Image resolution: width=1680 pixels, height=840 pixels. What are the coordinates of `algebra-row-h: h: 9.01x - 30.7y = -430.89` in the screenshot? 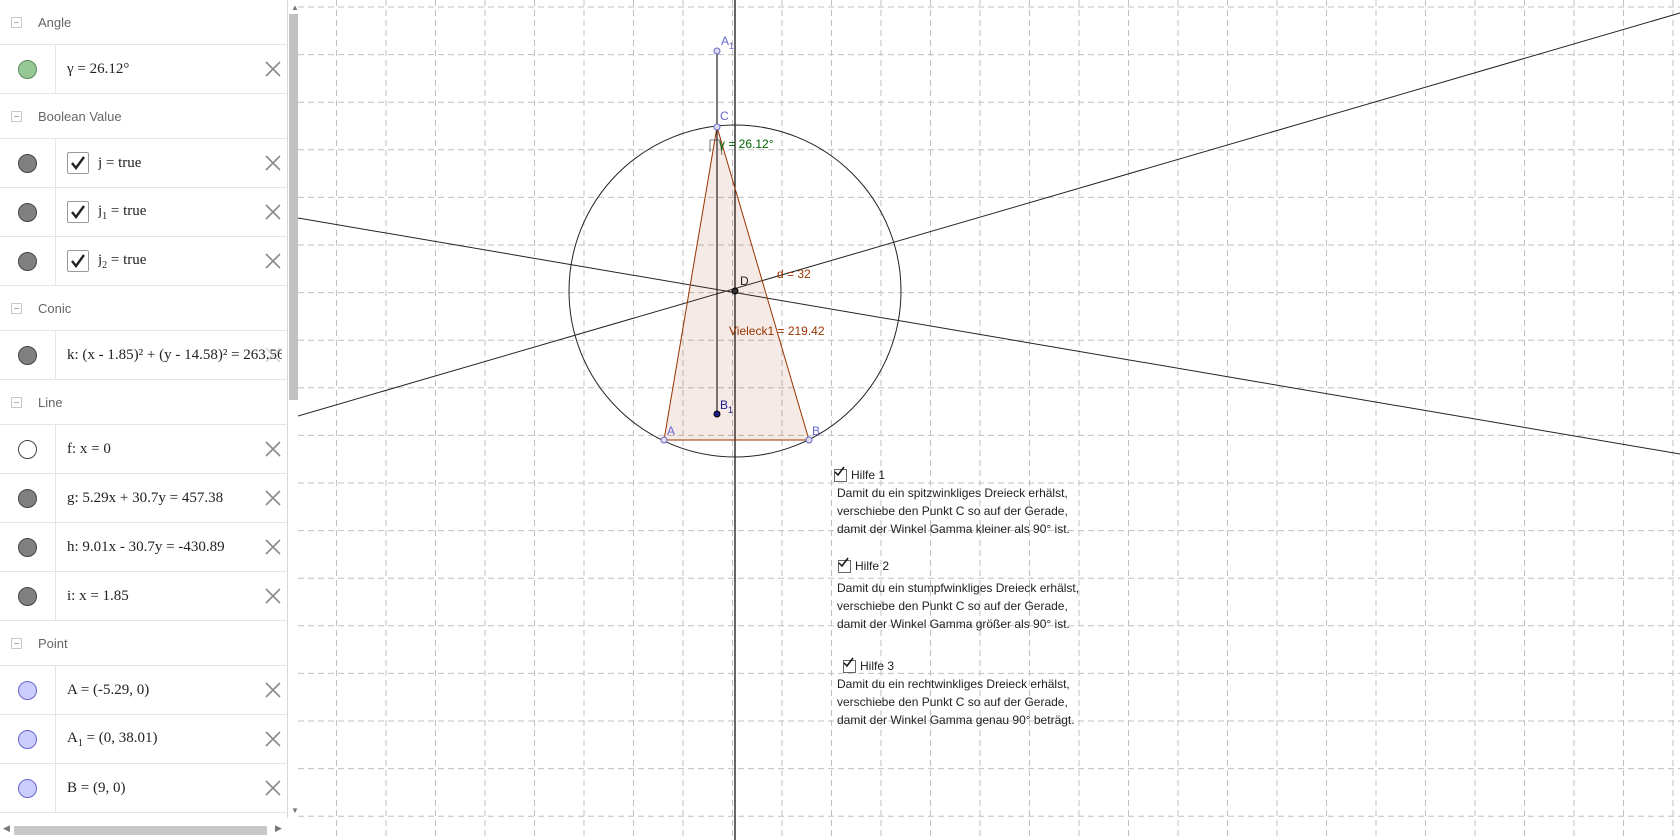 It's located at (144, 547).